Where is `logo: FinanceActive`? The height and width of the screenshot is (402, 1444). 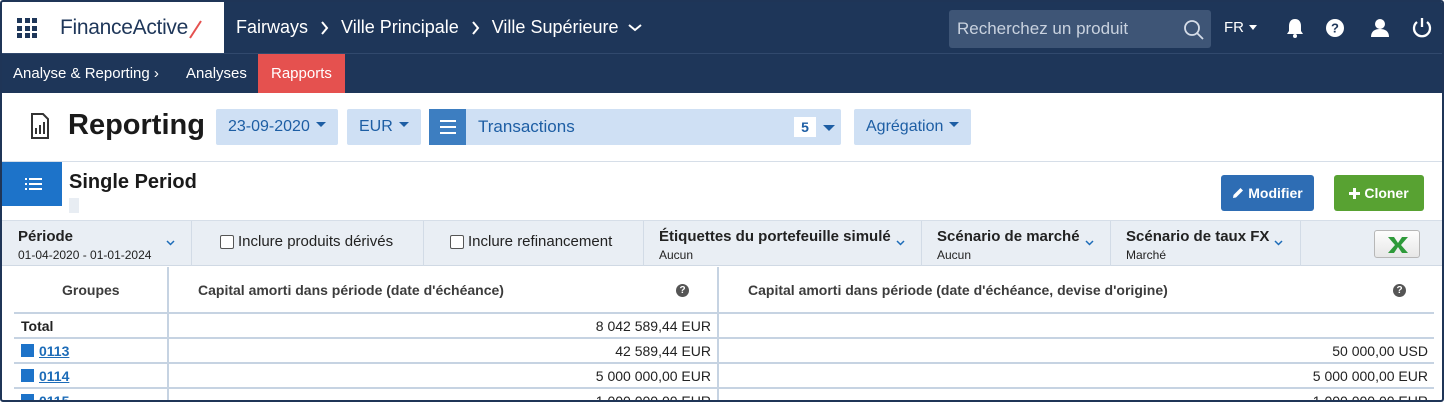
logo: FinanceActive is located at coordinates (124, 28).